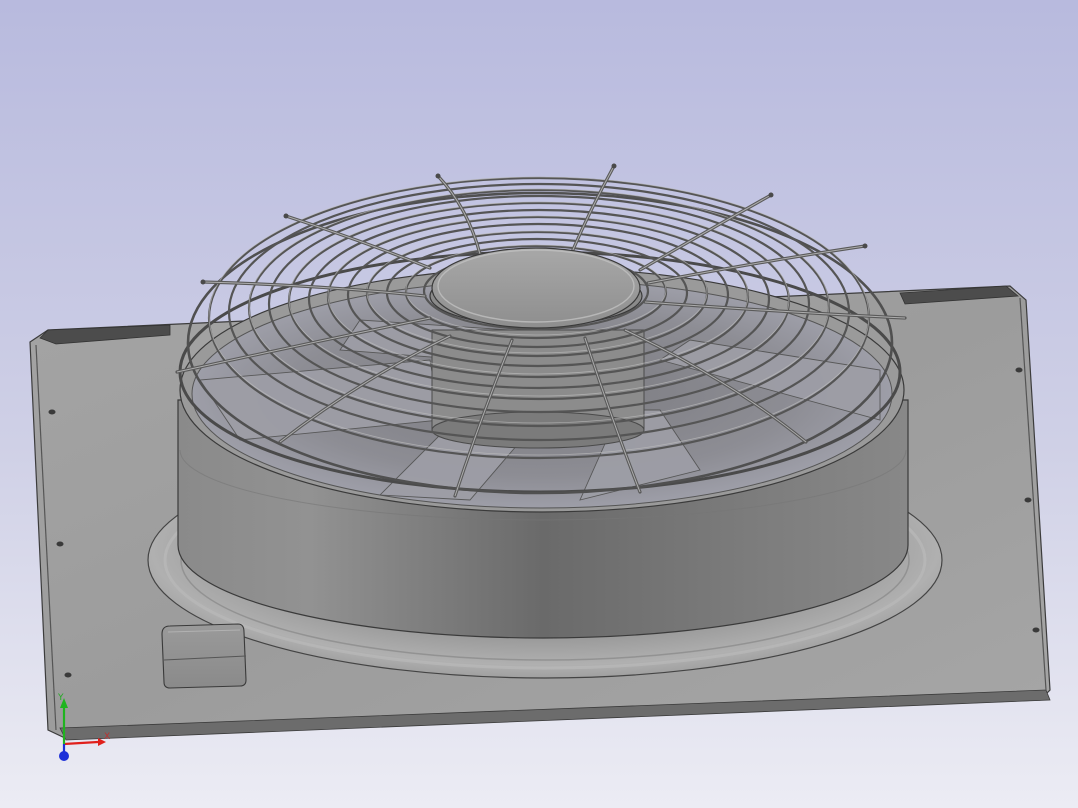 Image resolution: width=1078 pixels, height=808 pixels. Describe the element at coordinates (107, 737) in the screenshot. I see `triad-x-label: X` at that location.